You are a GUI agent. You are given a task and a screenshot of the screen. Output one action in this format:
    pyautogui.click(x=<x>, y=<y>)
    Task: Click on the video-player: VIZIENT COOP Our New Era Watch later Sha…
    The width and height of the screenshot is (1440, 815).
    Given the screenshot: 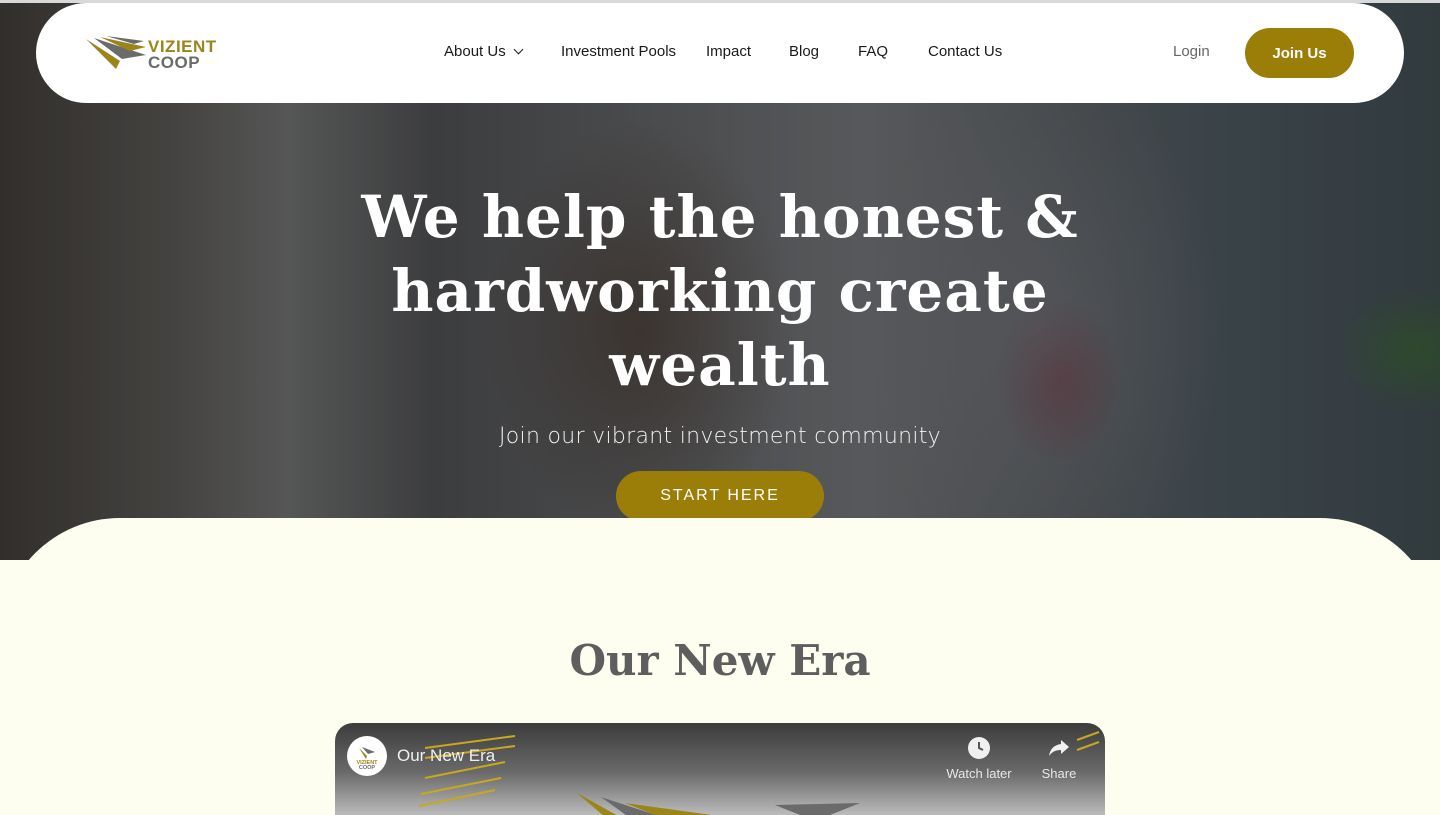 What is the action you would take?
    pyautogui.click(x=720, y=769)
    